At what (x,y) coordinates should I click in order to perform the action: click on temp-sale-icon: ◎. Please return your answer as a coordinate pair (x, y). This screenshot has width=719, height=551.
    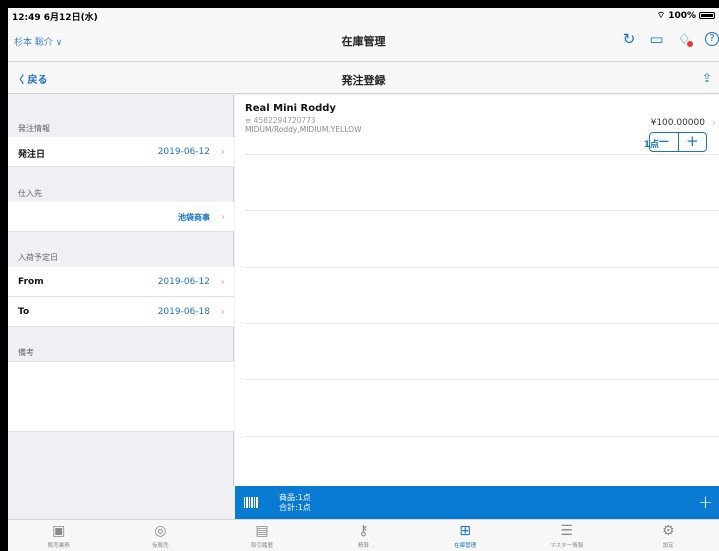
    Looking at the image, I should click on (160, 531).